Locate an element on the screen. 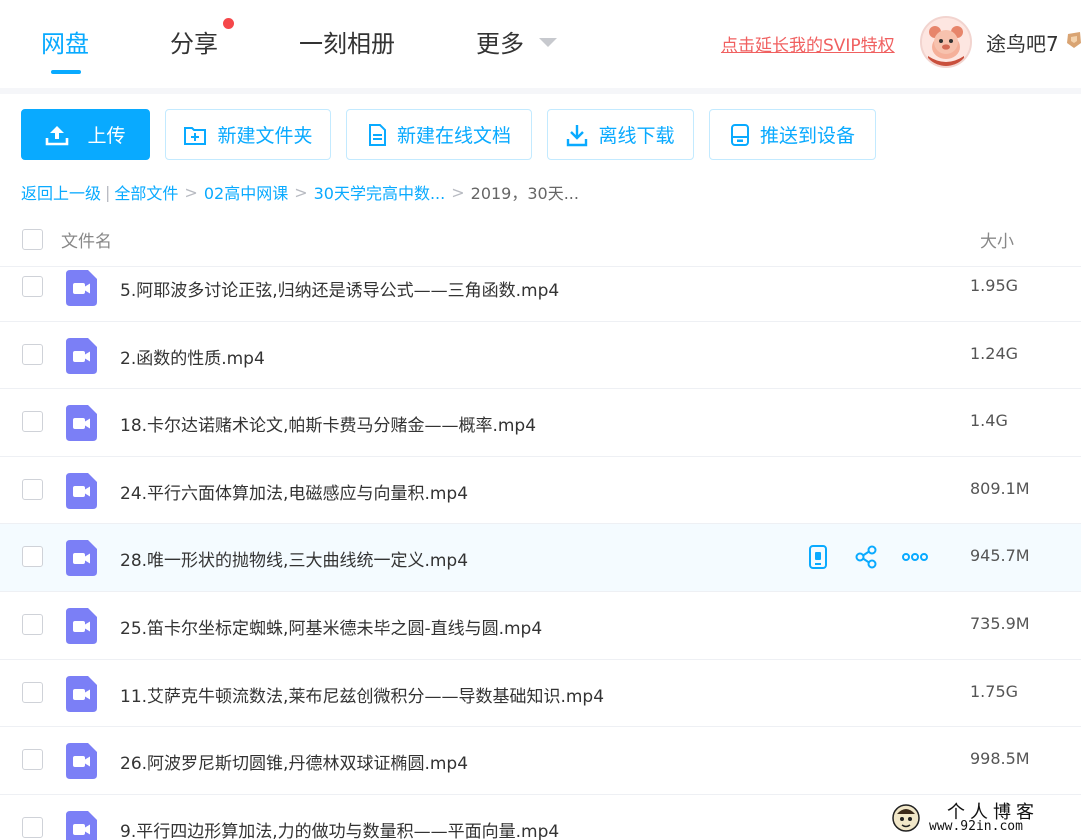  table-row: 24.平行六面体算加法,电磁感应与向量积.mp4 809.1M is located at coordinates (540, 491).